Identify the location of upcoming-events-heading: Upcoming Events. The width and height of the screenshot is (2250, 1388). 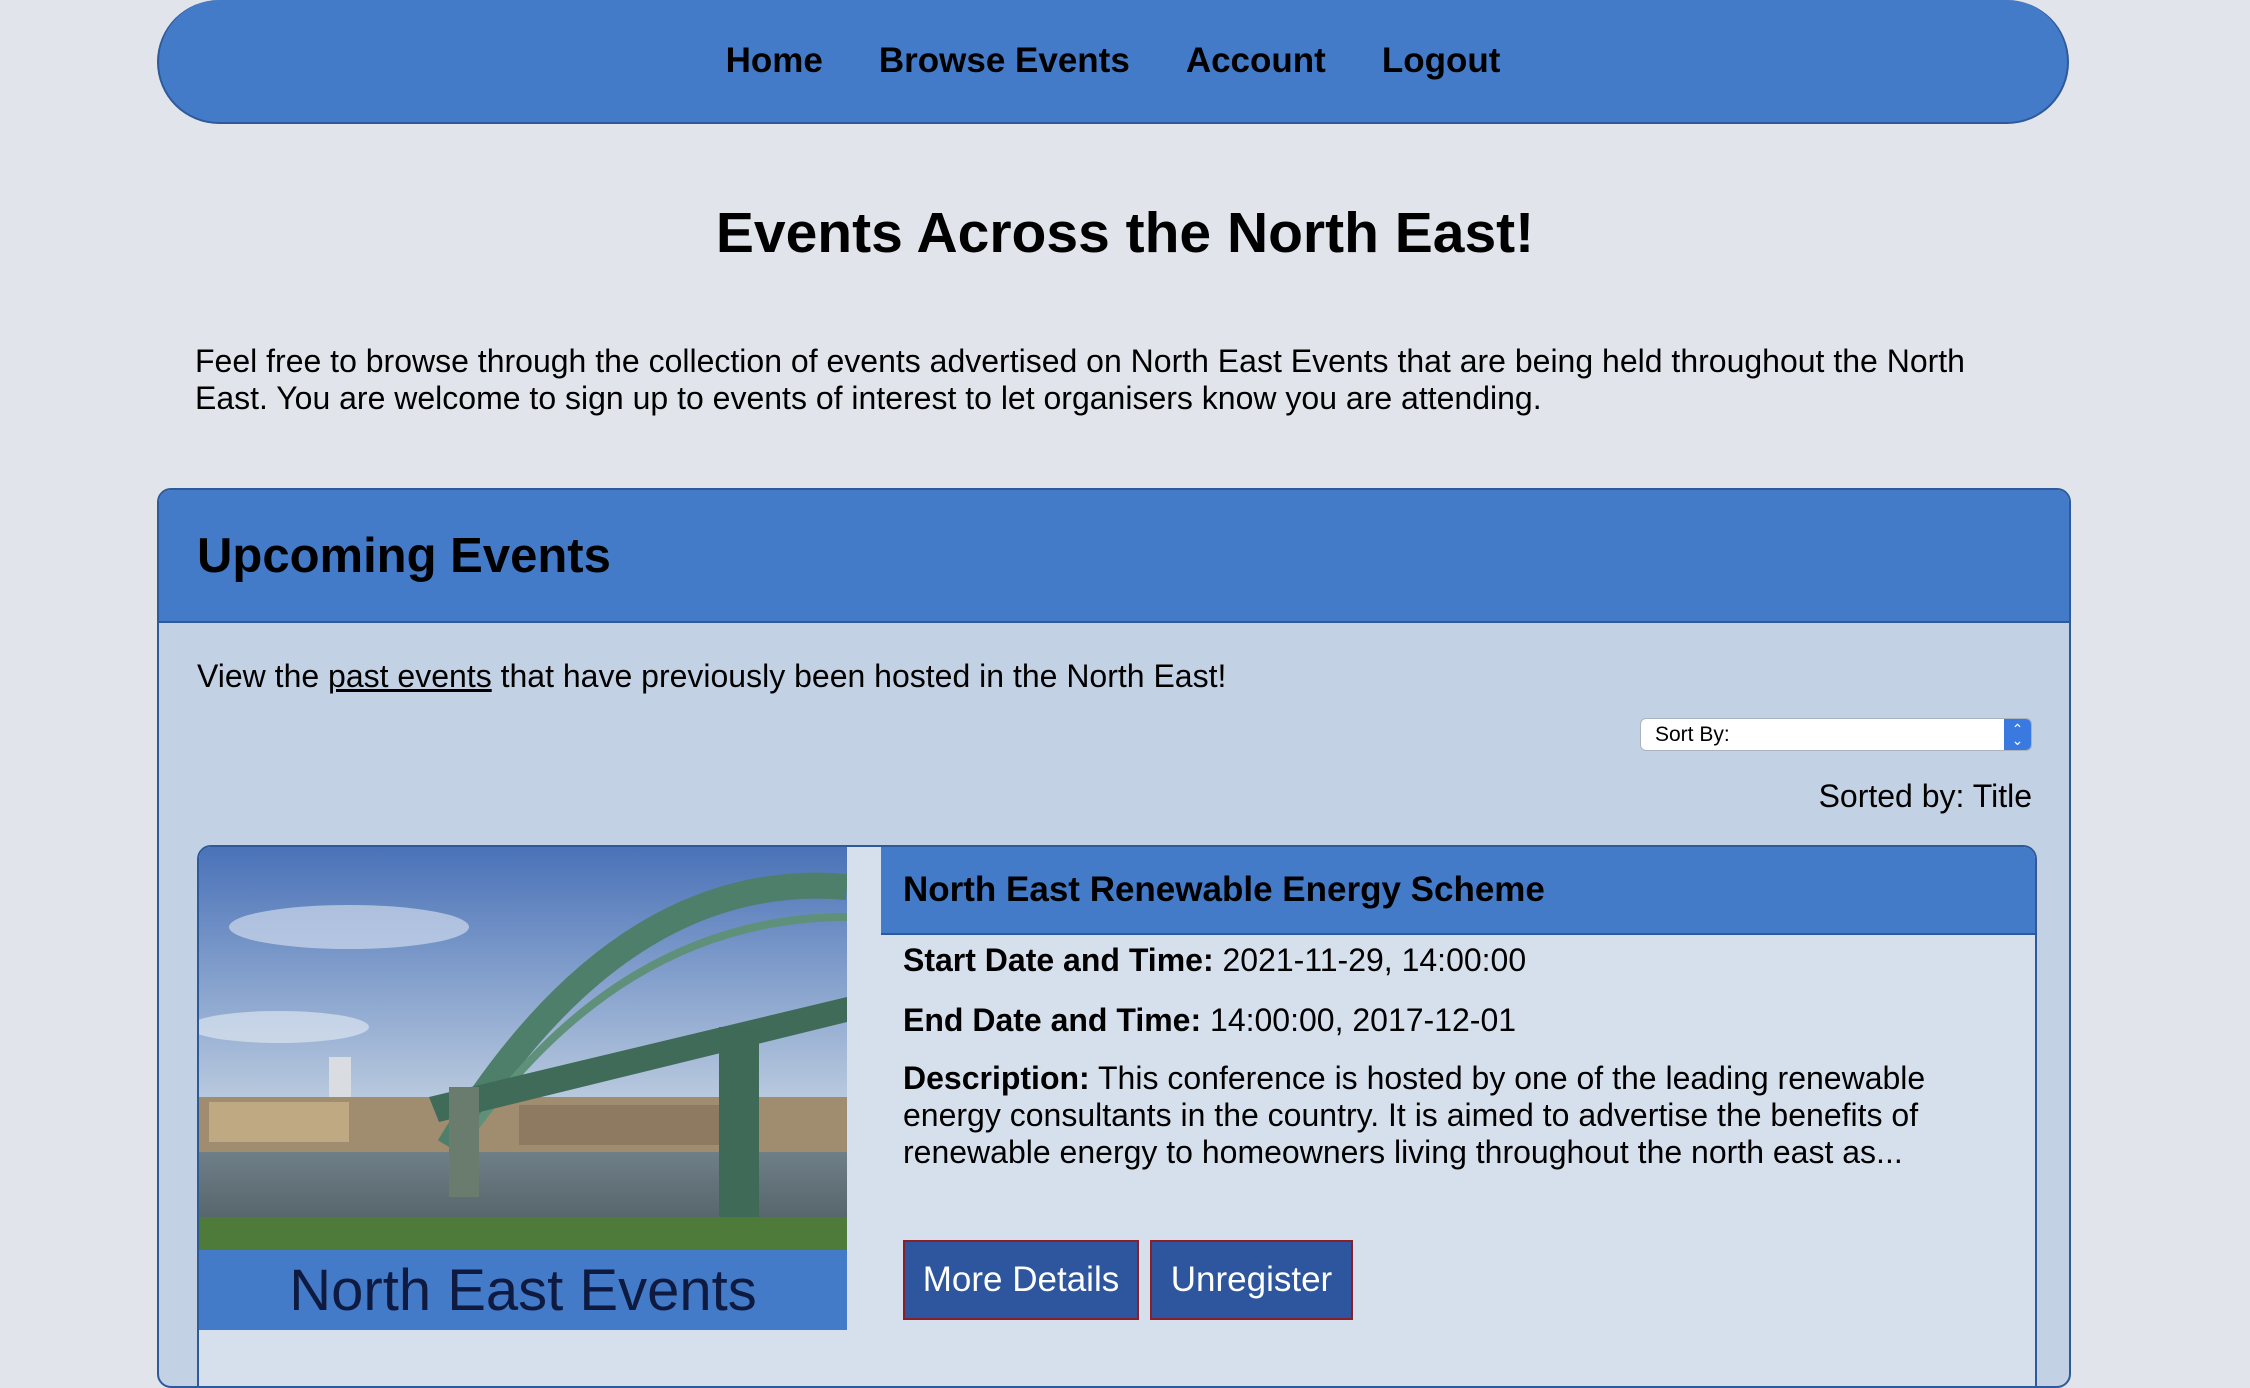
(404, 555).